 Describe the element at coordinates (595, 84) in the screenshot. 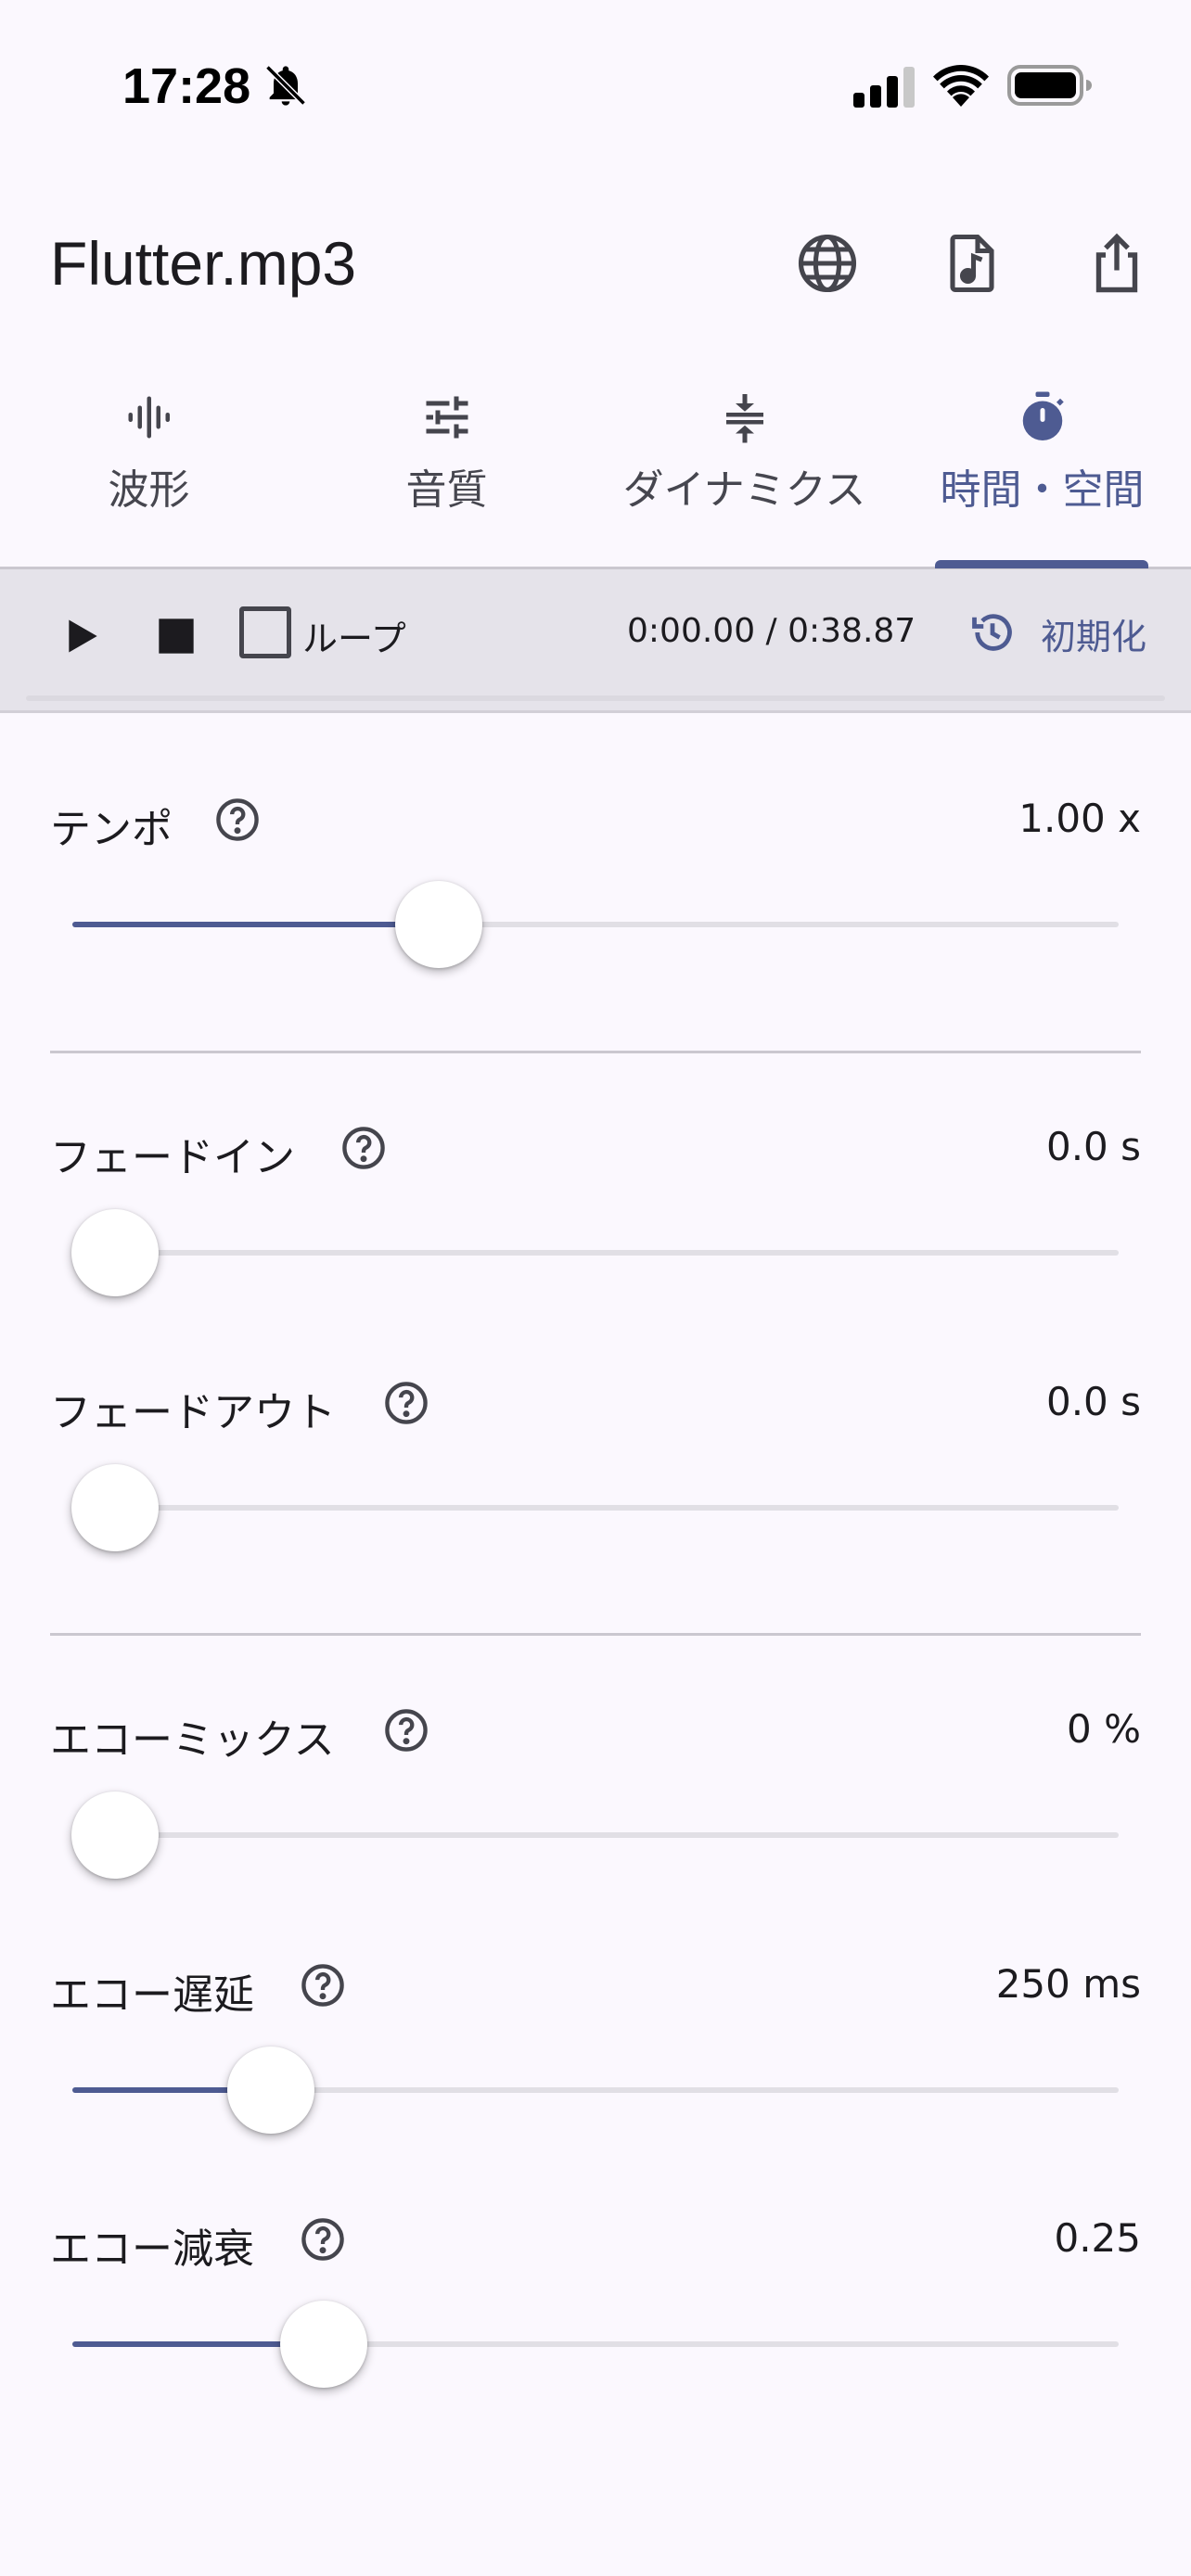

I see `status-bar: 17:28` at that location.